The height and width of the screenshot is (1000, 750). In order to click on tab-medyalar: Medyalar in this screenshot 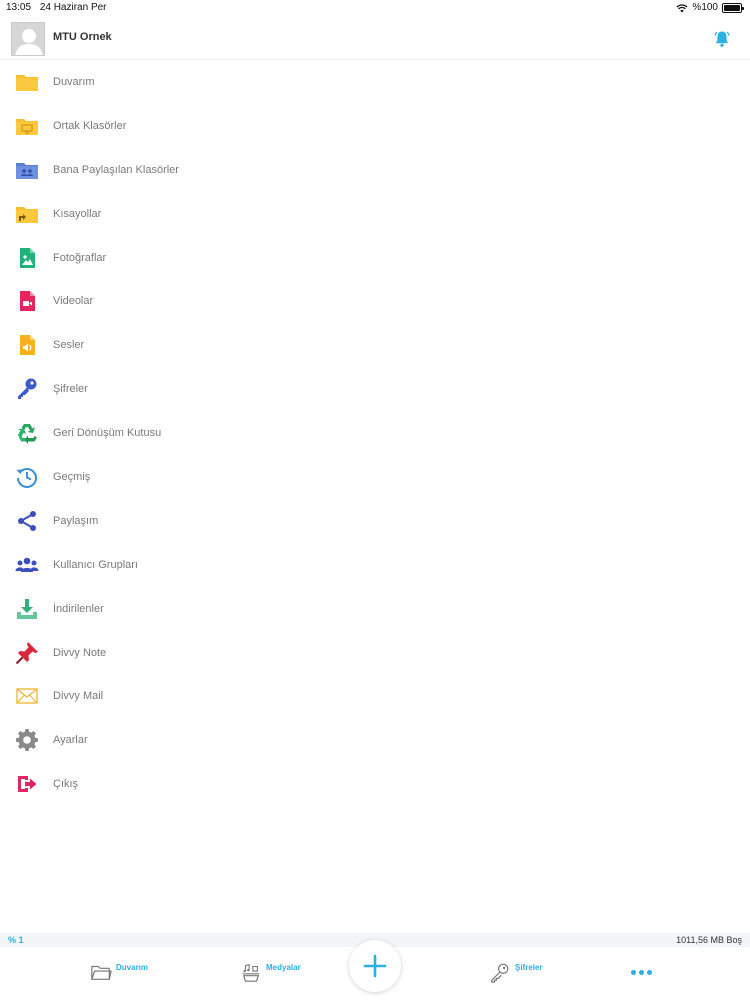, I will do `click(270, 972)`.